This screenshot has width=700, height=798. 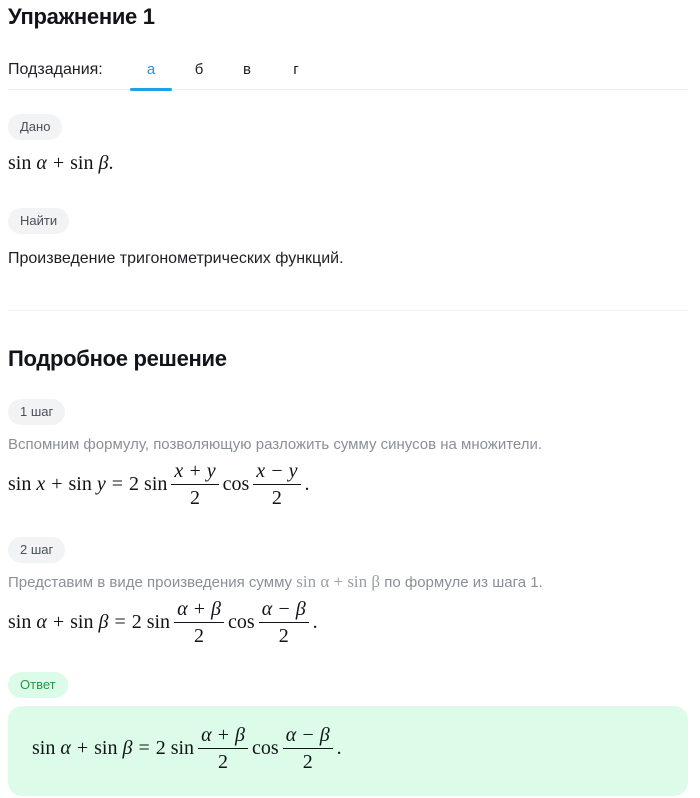 I want to click on math-fraction: x + y2, so click(x=195, y=484).